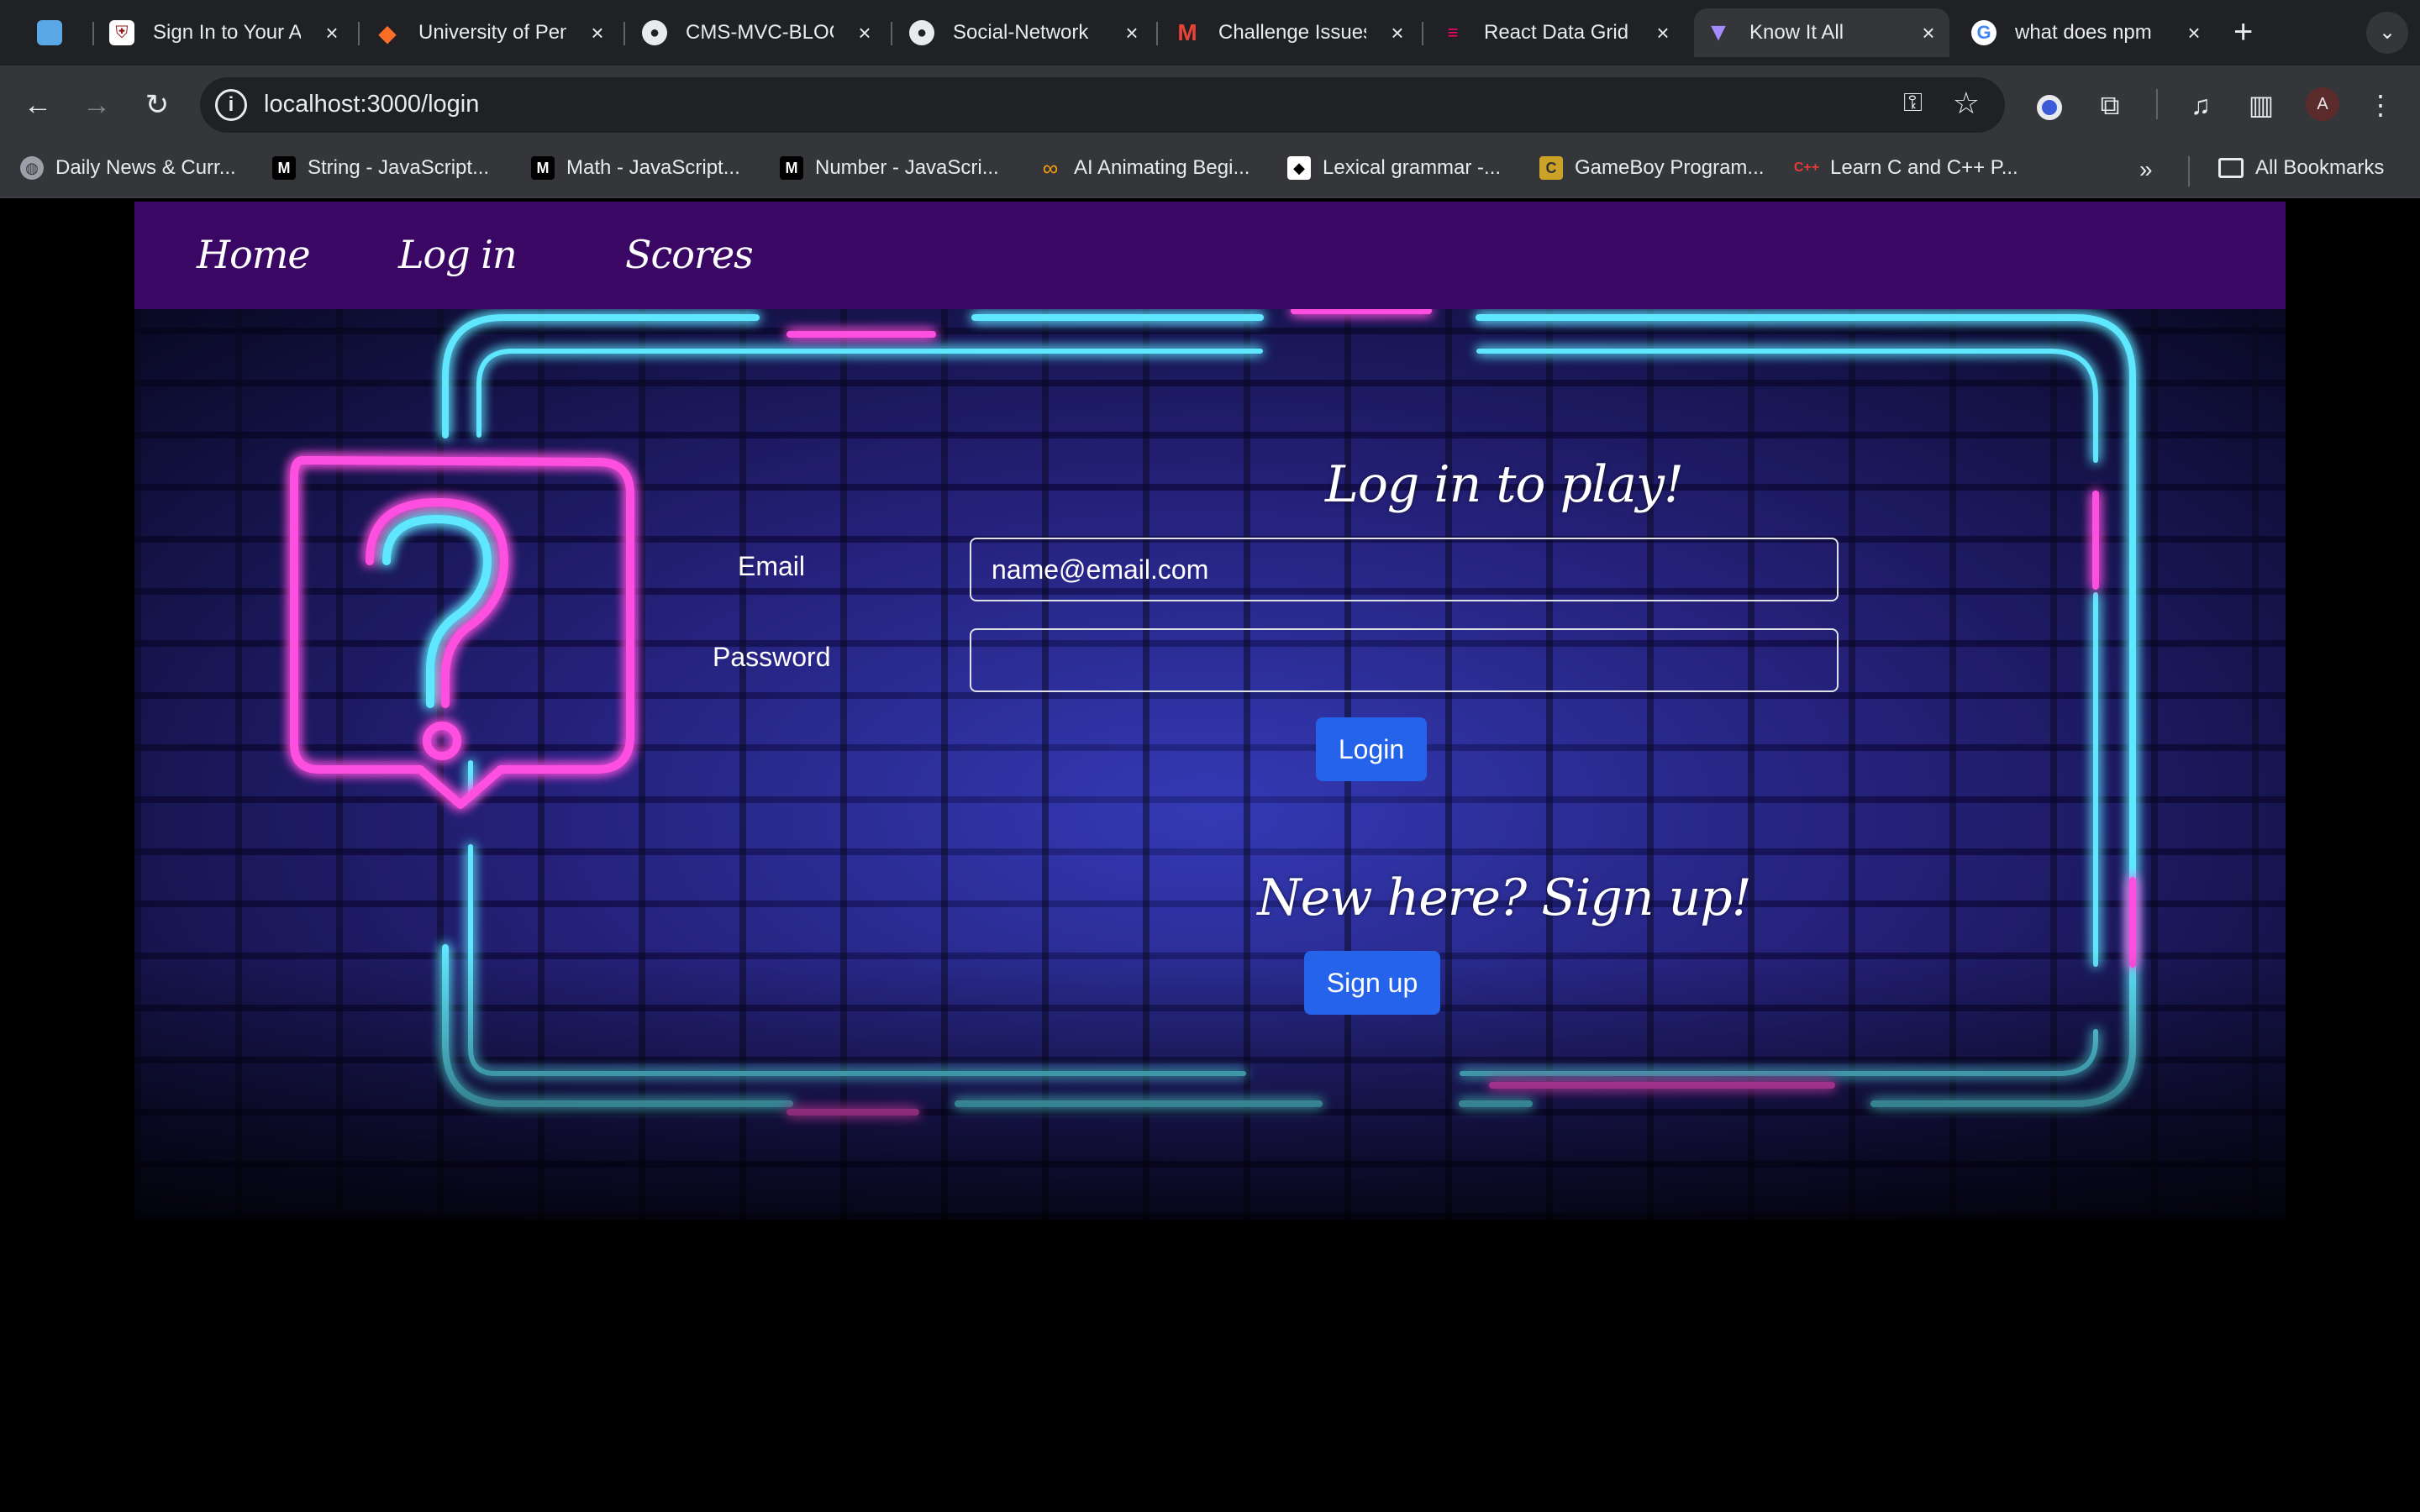  Describe the element at coordinates (772, 657) in the screenshot. I see `password-label: Password` at that location.